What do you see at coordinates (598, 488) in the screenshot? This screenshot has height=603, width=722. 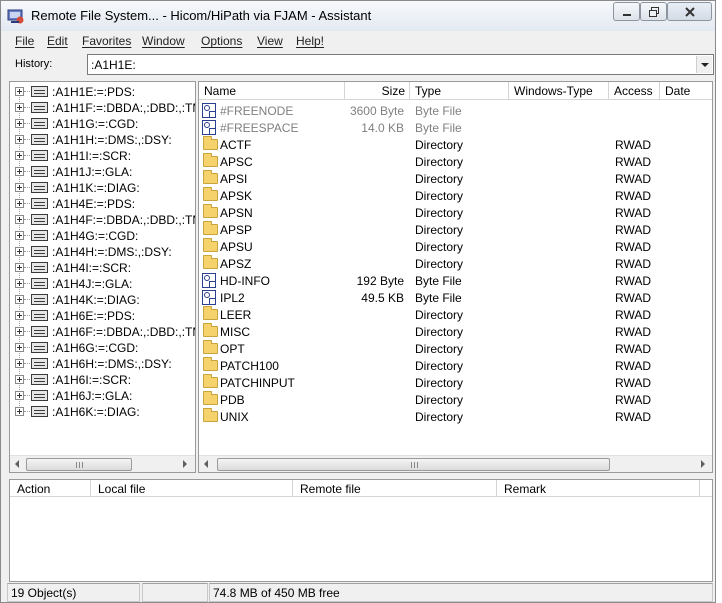 I see `column-remark: Remark` at bounding box center [598, 488].